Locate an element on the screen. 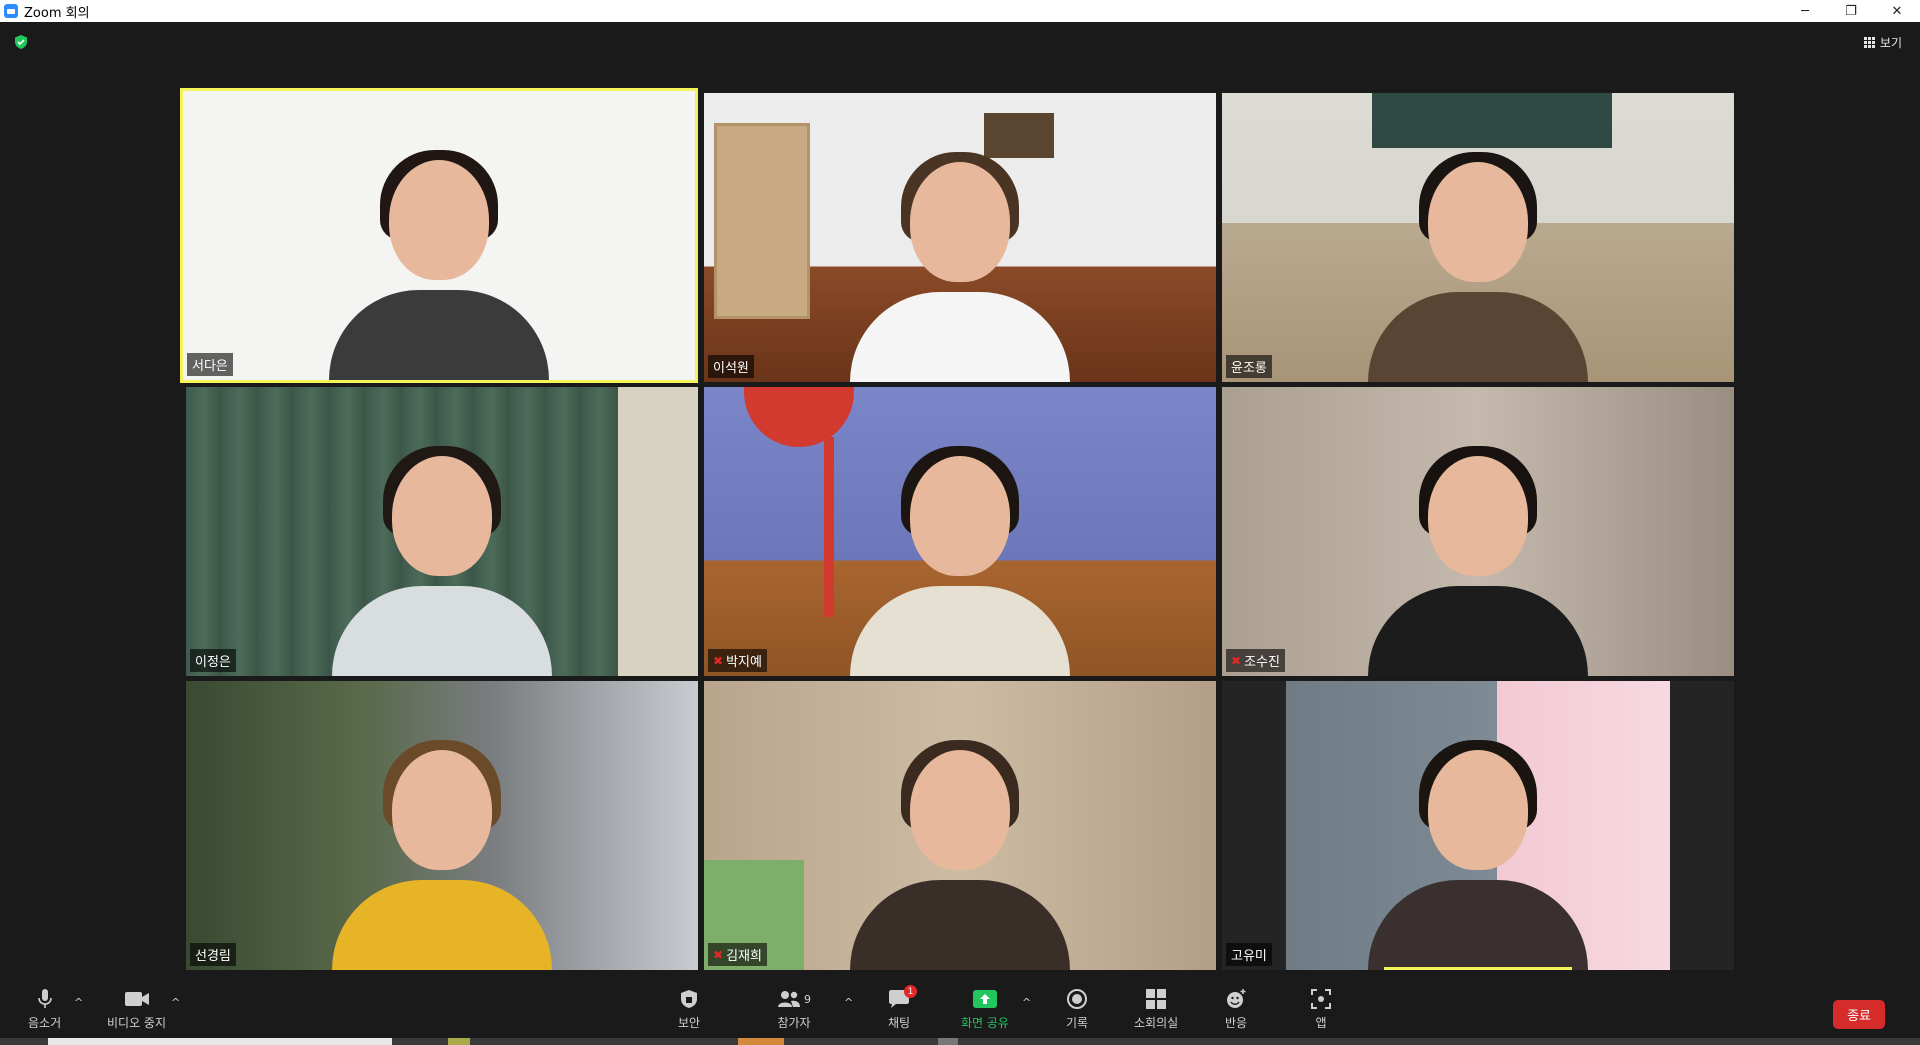 The image size is (1920, 1045). window-controls: ─ ❐ ✕ is located at coordinates (1851, 11).